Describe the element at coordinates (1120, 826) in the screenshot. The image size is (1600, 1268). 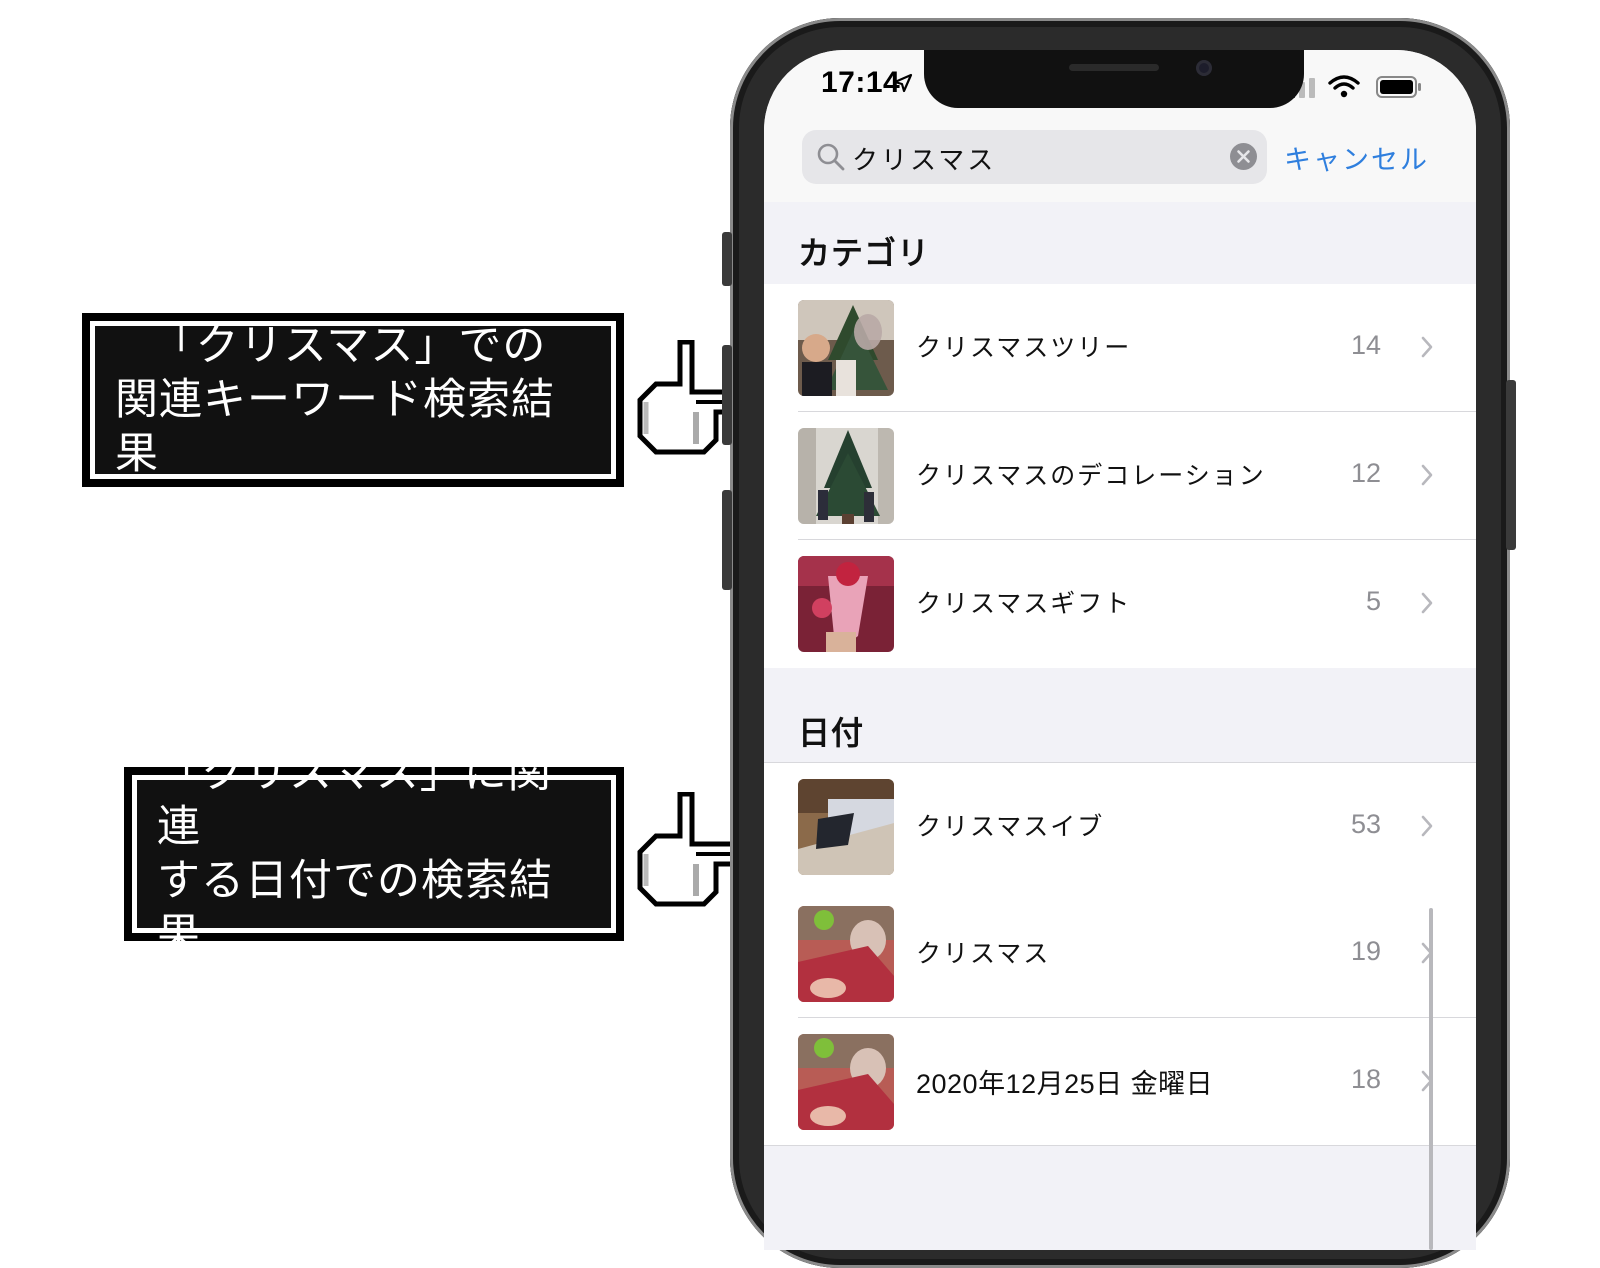
I see `list-item: クリスマスイブ 53` at that location.